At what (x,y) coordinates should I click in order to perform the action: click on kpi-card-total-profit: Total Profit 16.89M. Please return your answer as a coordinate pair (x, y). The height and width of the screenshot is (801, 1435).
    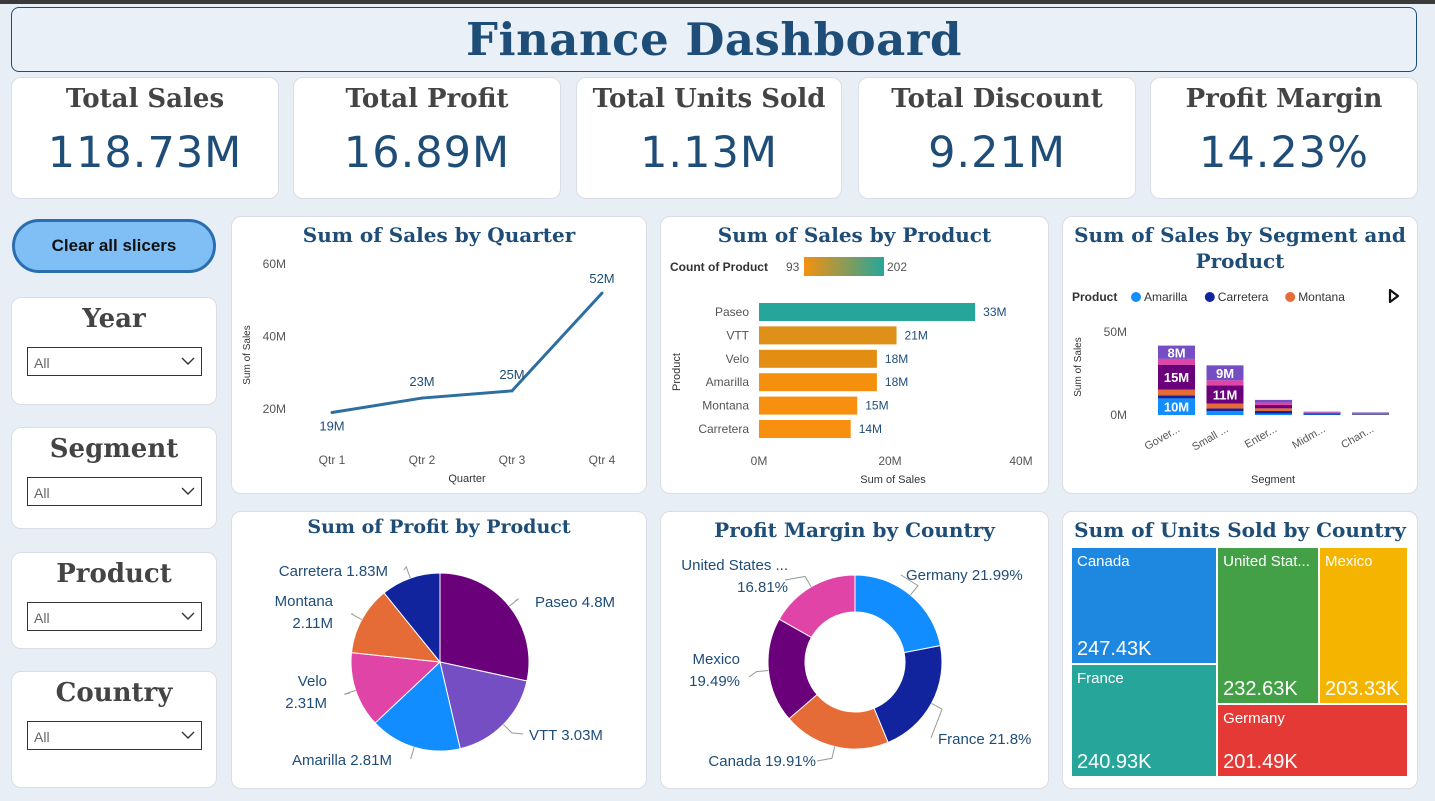
    Looking at the image, I should click on (427, 138).